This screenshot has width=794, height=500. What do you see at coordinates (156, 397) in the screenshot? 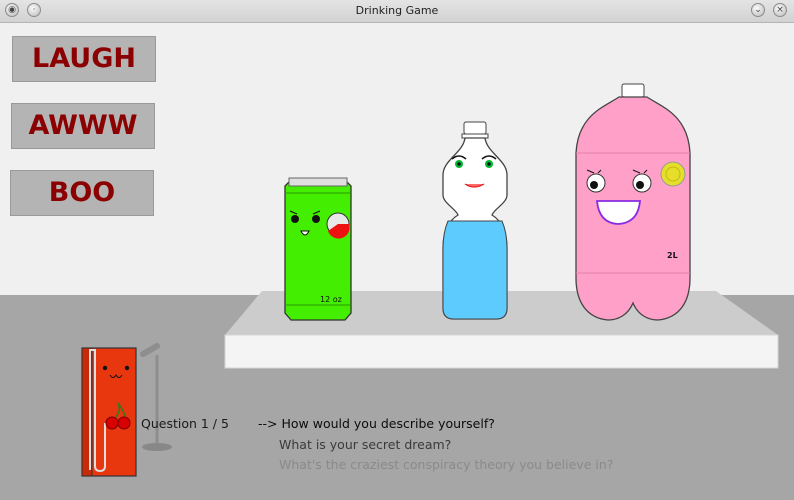
I see `microphone-stand-icon` at bounding box center [156, 397].